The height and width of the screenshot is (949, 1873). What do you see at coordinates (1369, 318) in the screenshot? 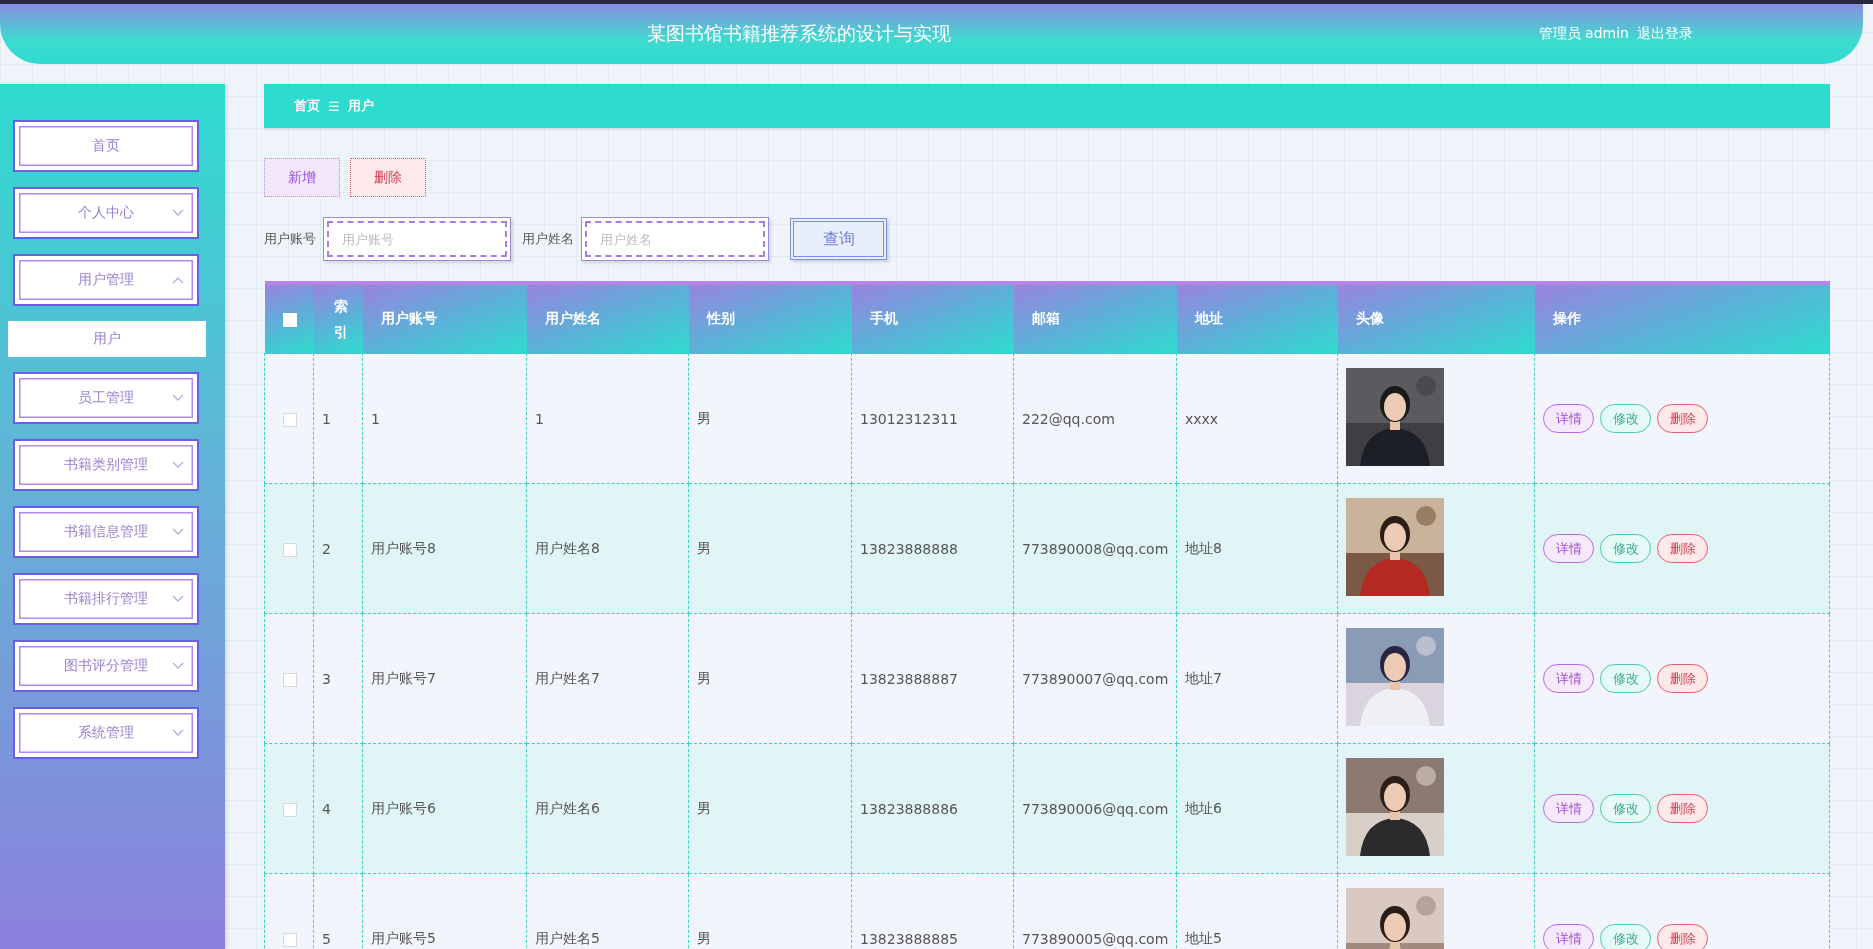
I see `column-header: 头像` at bounding box center [1369, 318].